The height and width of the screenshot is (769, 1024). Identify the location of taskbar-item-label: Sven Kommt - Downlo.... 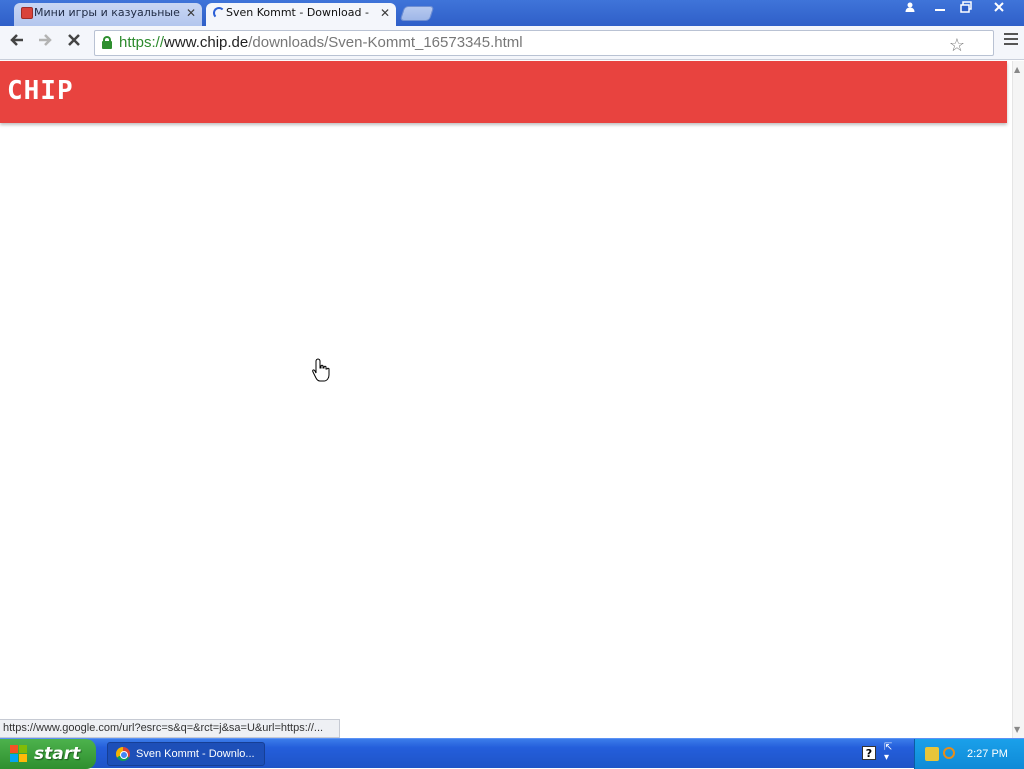
(195, 754).